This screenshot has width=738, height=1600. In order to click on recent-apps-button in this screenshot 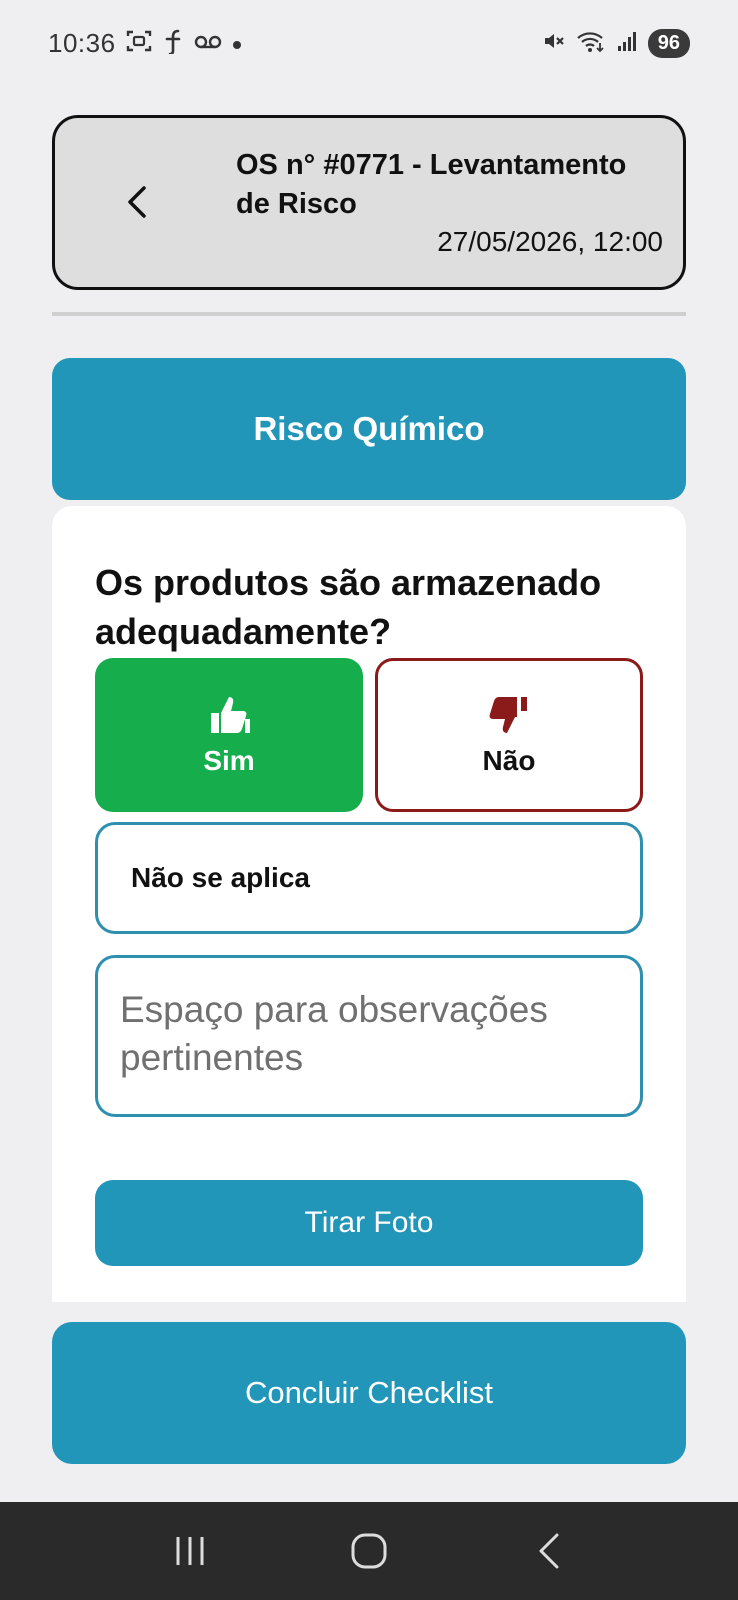, I will do `click(190, 1551)`.